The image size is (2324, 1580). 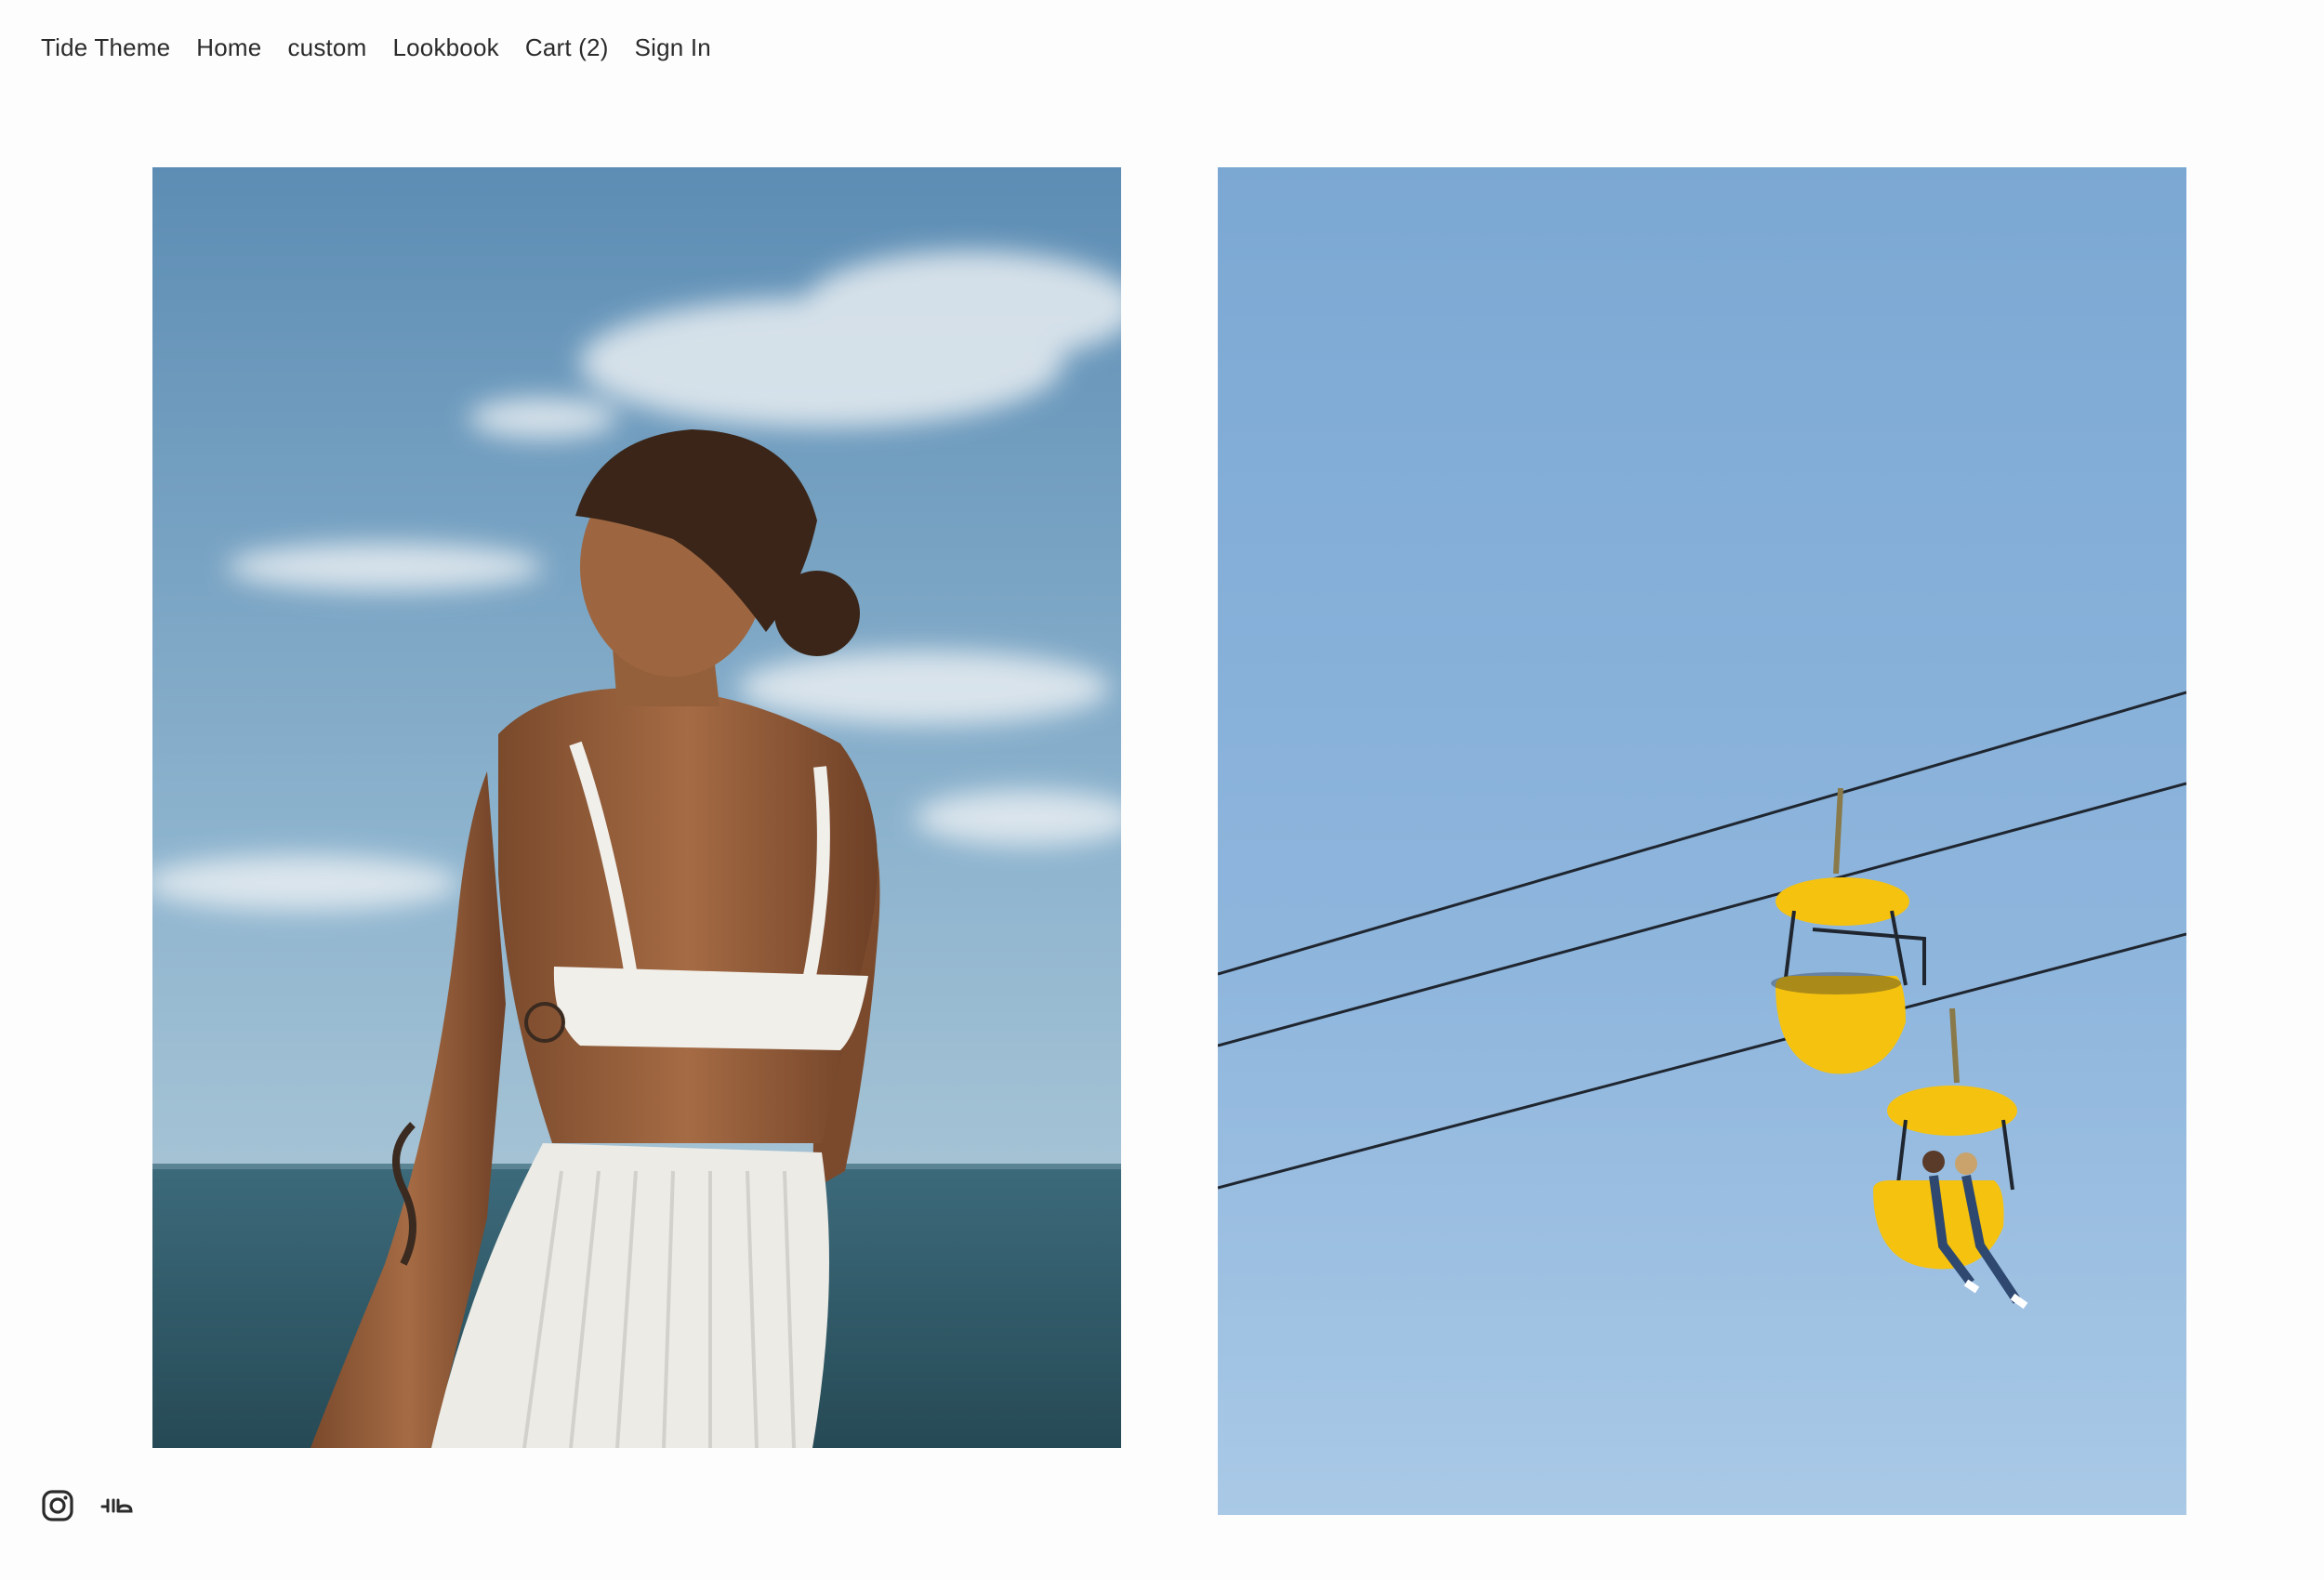 What do you see at coordinates (228, 47) in the screenshot?
I see `nav-home: Home` at bounding box center [228, 47].